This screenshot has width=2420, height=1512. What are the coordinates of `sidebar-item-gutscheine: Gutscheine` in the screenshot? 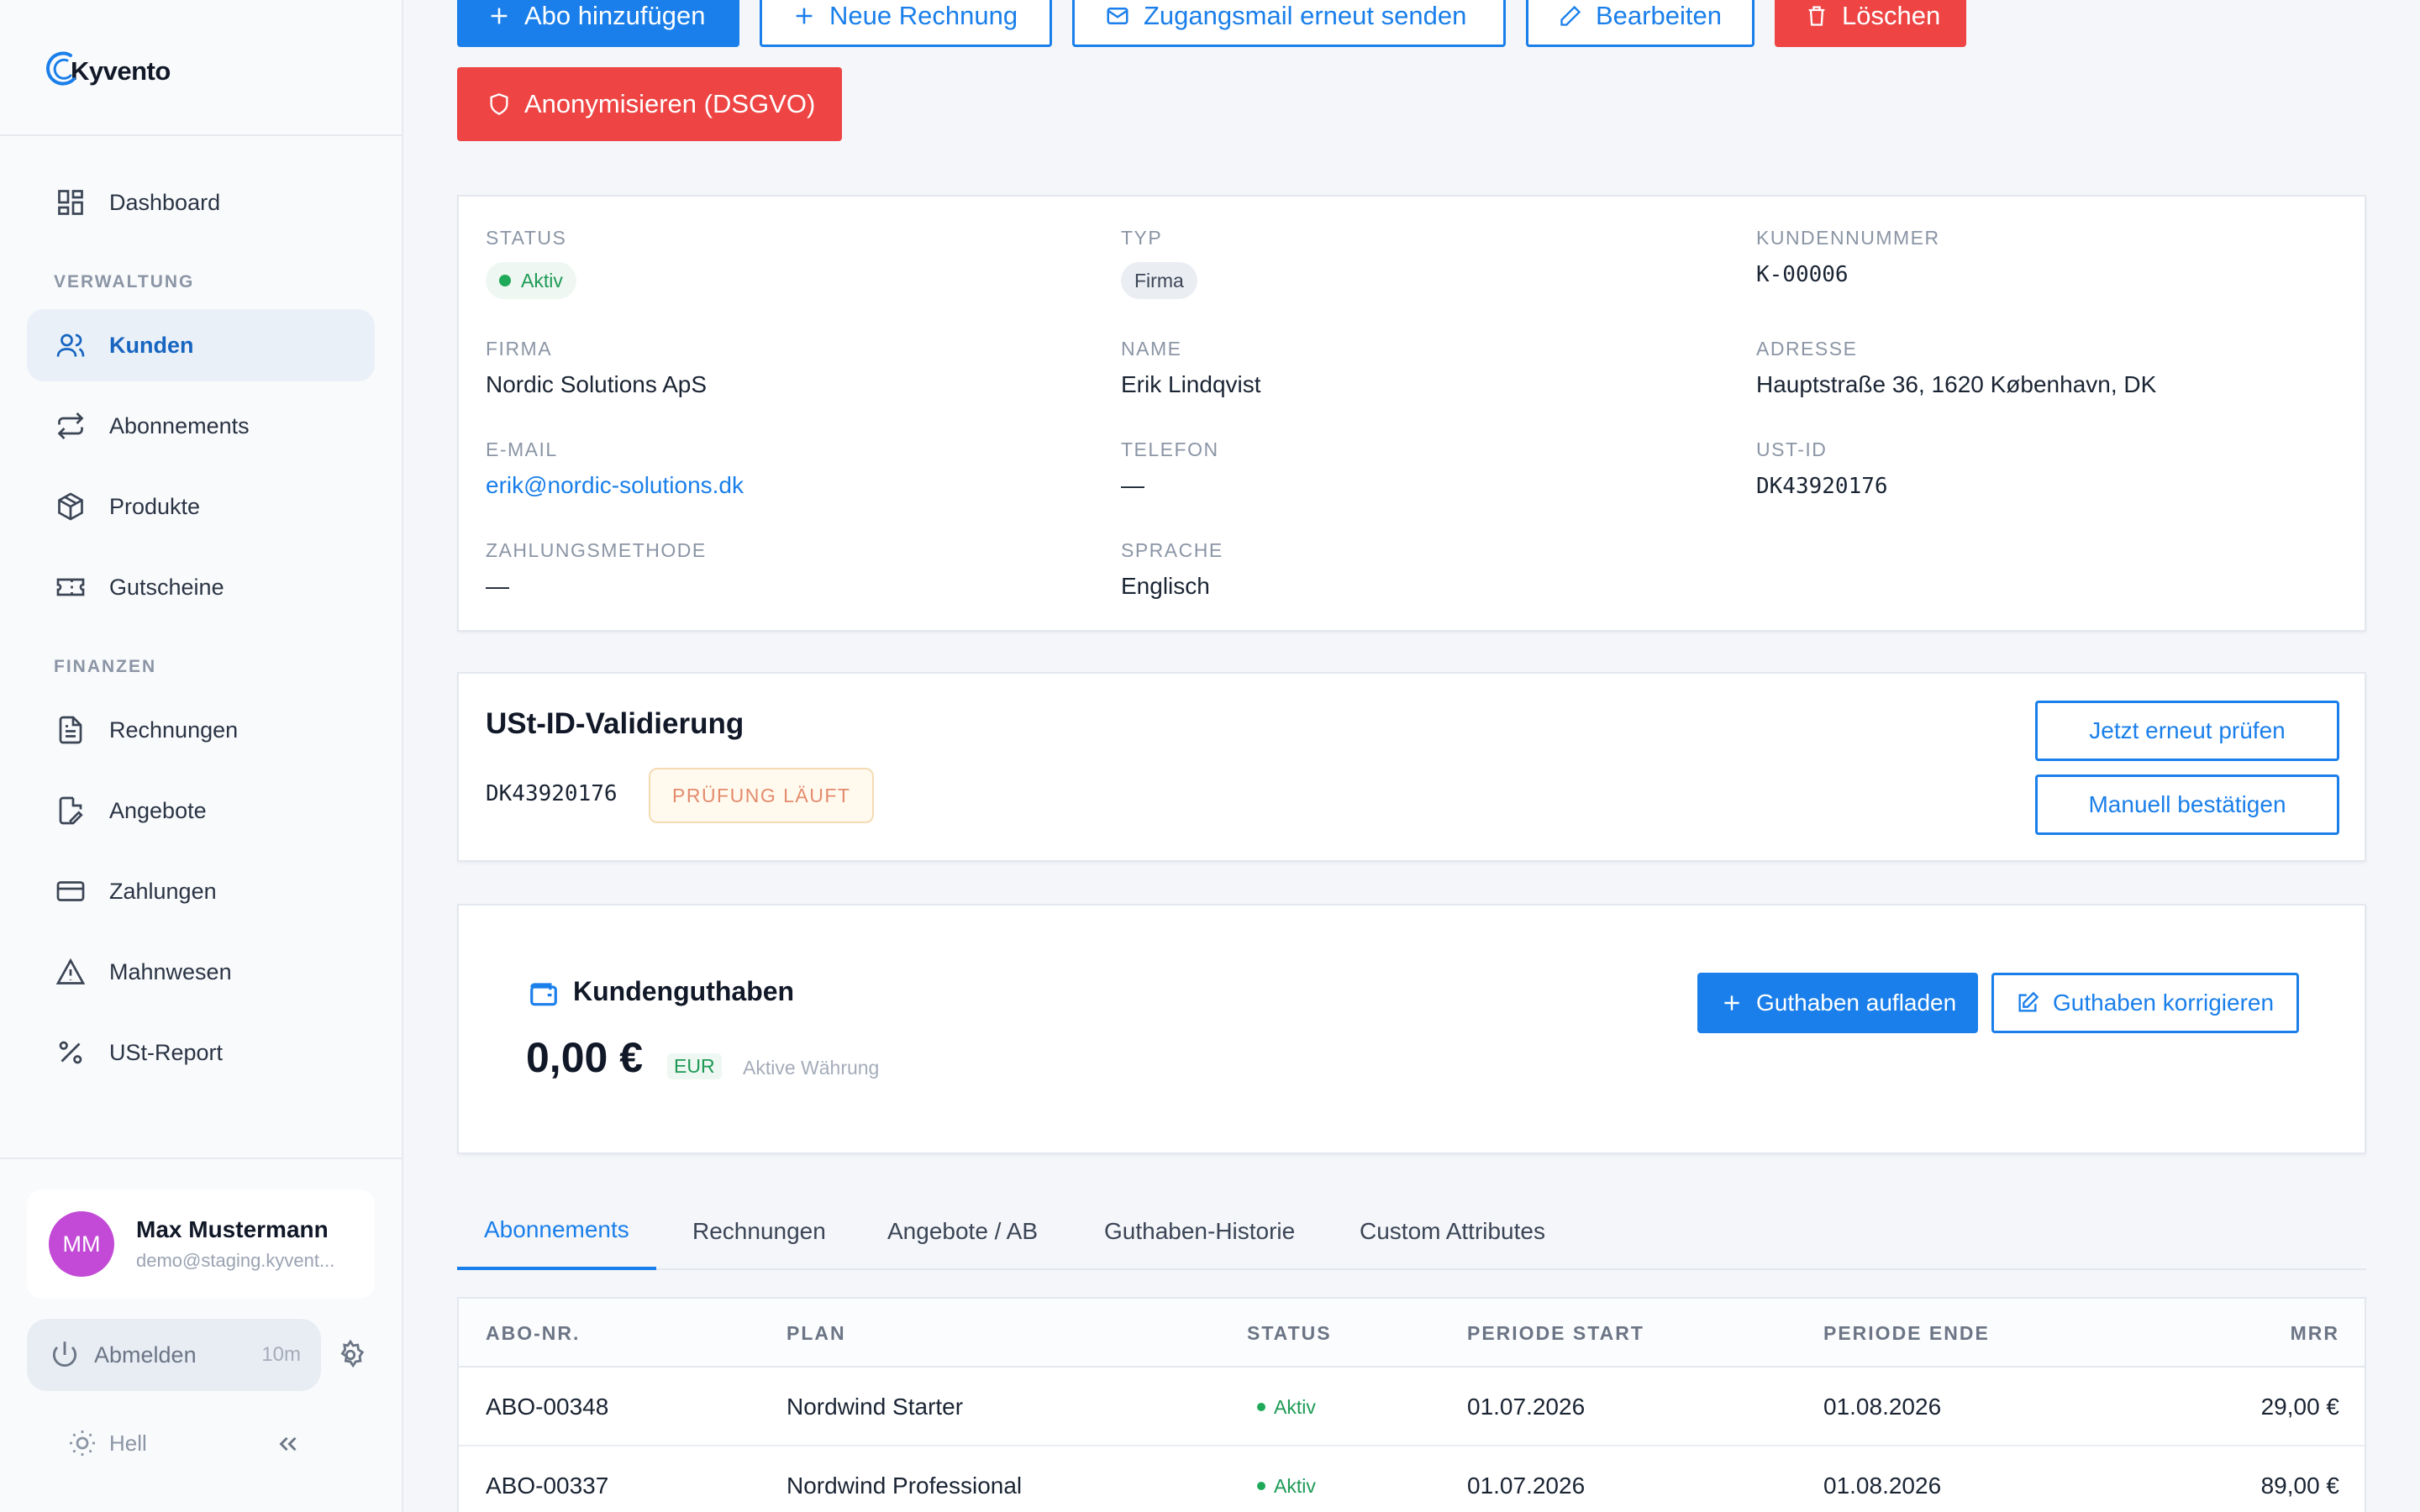 It's located at (201, 587).